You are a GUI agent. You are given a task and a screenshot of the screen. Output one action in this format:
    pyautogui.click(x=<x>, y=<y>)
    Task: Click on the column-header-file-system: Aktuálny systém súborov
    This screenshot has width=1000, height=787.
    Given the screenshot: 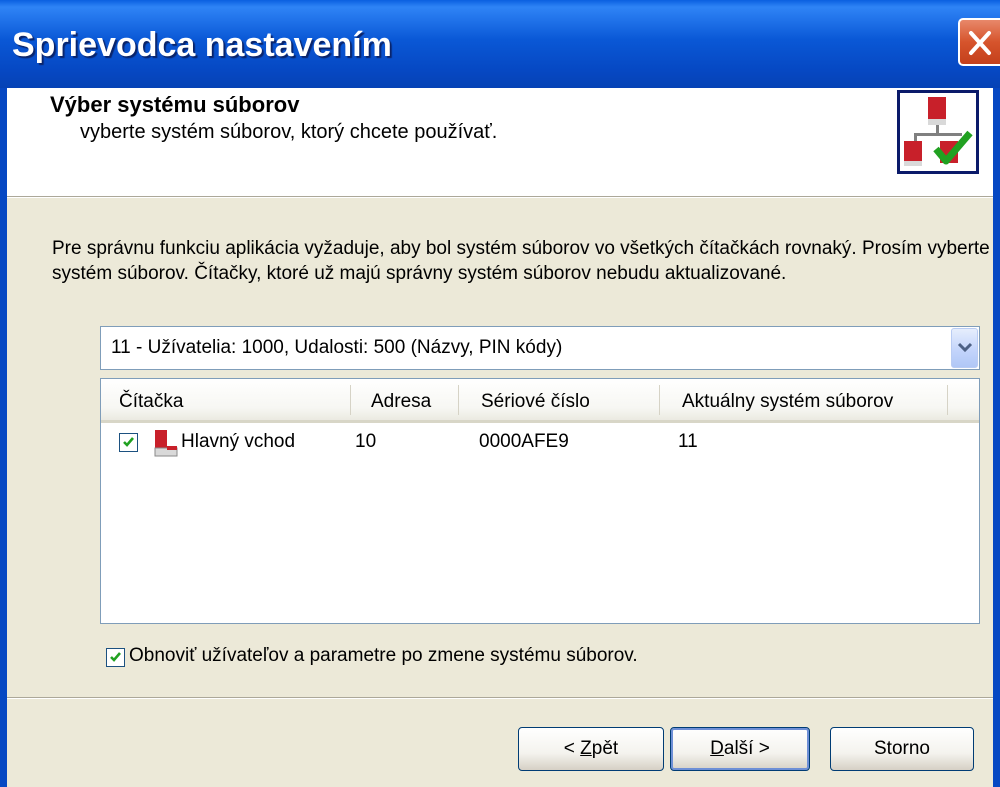 What is the action you would take?
    pyautogui.click(x=787, y=402)
    